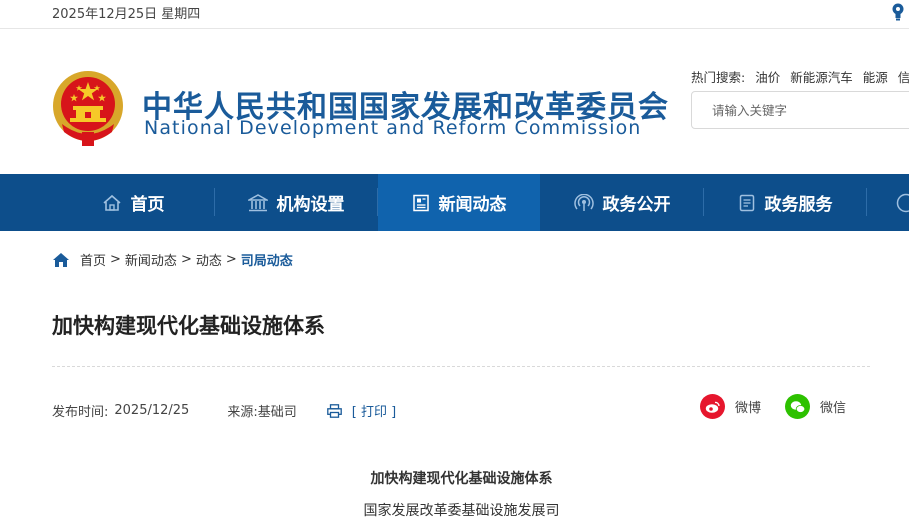 The height and width of the screenshot is (524, 909). I want to click on article-body-title: 加快构建现代化基础设施体系, so click(461, 479).